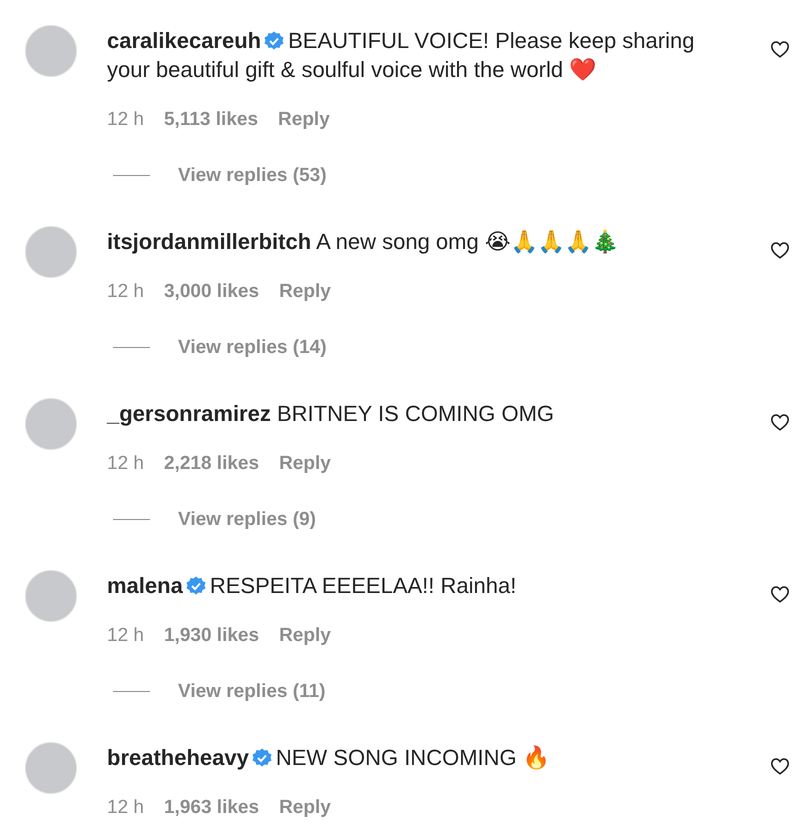 The image size is (800, 835). Describe the element at coordinates (212, 291) in the screenshot. I see `likes-count: 3,000 likes` at that location.